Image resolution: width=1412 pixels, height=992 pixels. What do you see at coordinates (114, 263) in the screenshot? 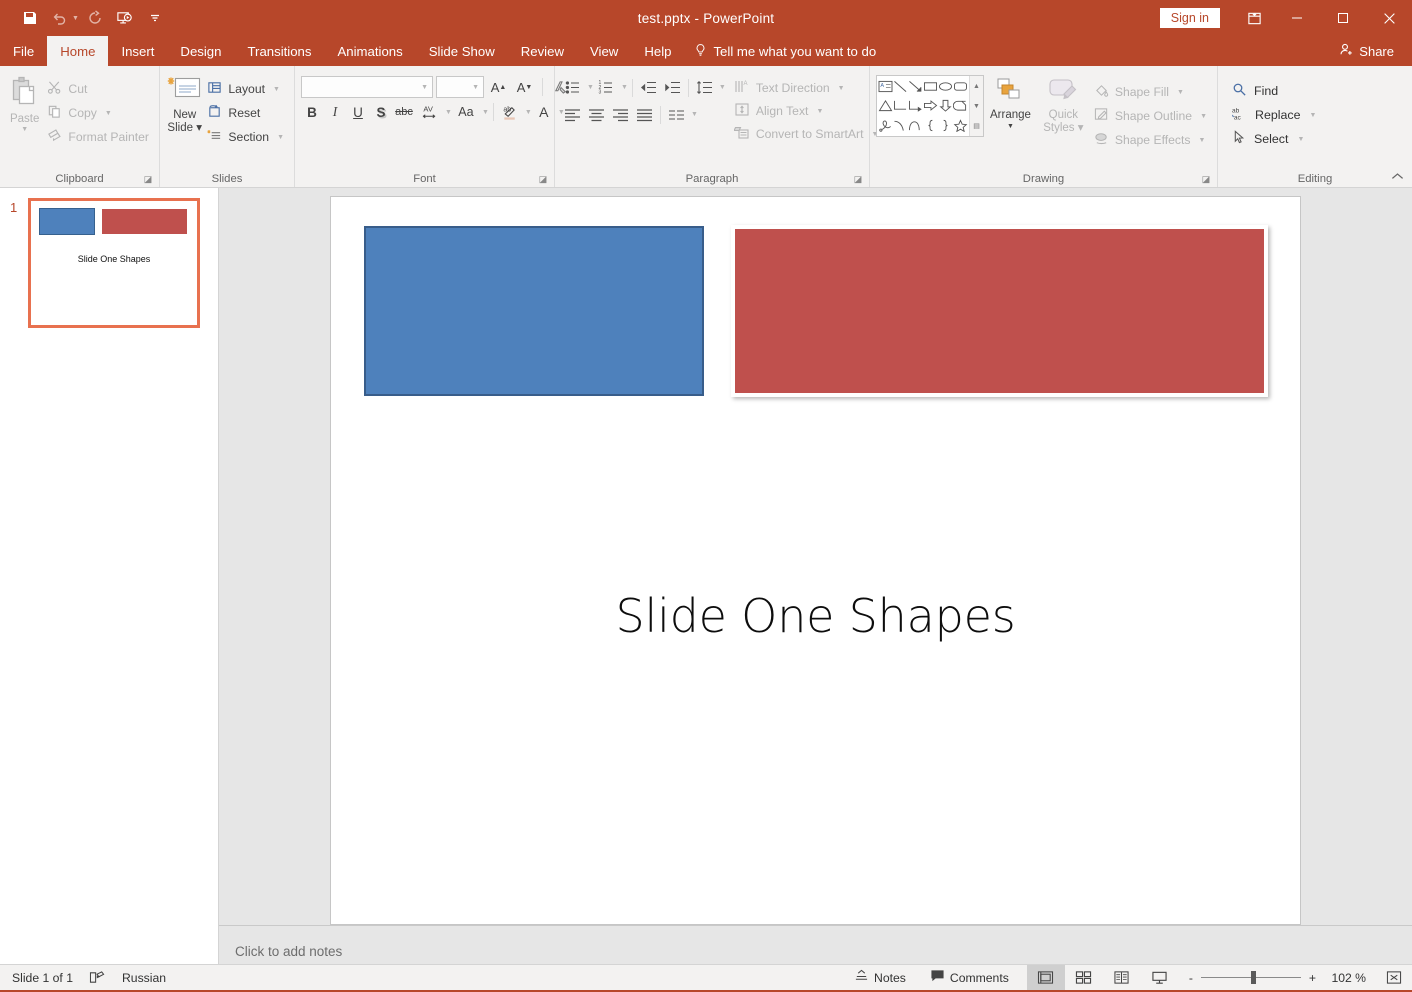
I see `slide-thumbnail-1: Slide One Shapes` at bounding box center [114, 263].